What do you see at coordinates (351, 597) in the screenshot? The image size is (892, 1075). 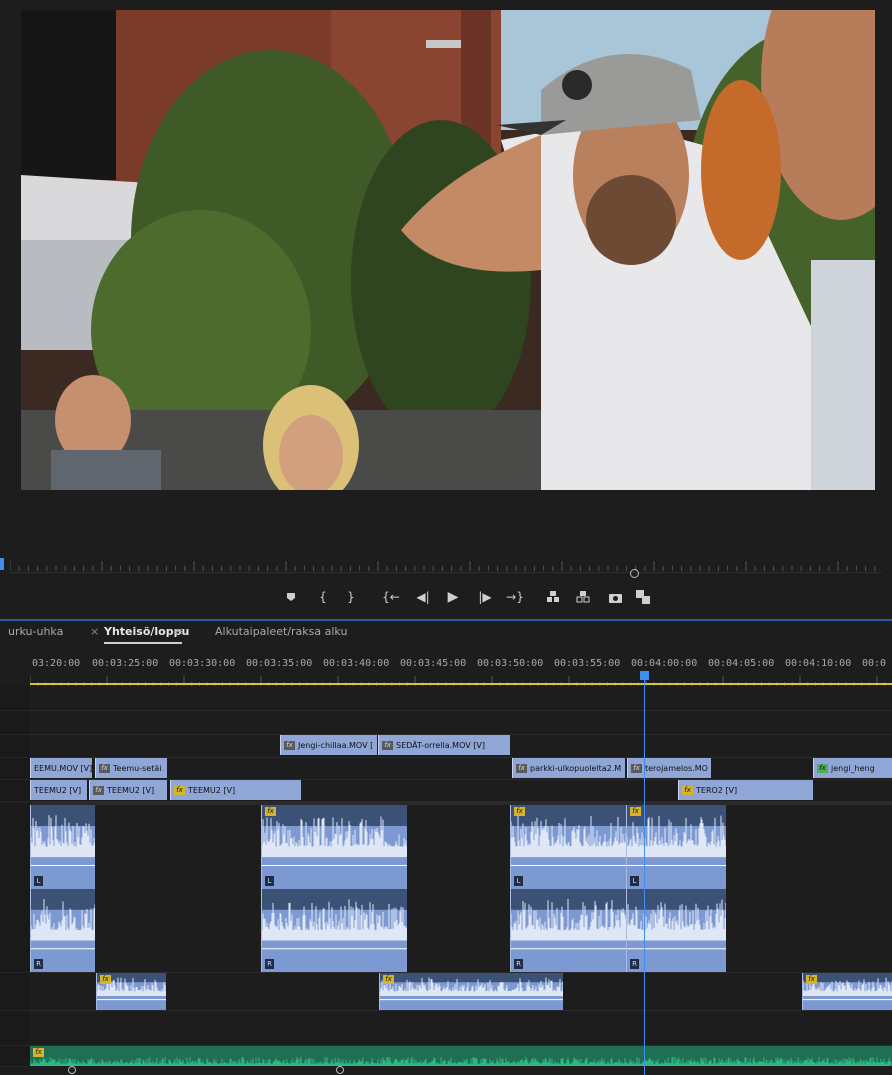 I see `mark-out-icon: }` at bounding box center [351, 597].